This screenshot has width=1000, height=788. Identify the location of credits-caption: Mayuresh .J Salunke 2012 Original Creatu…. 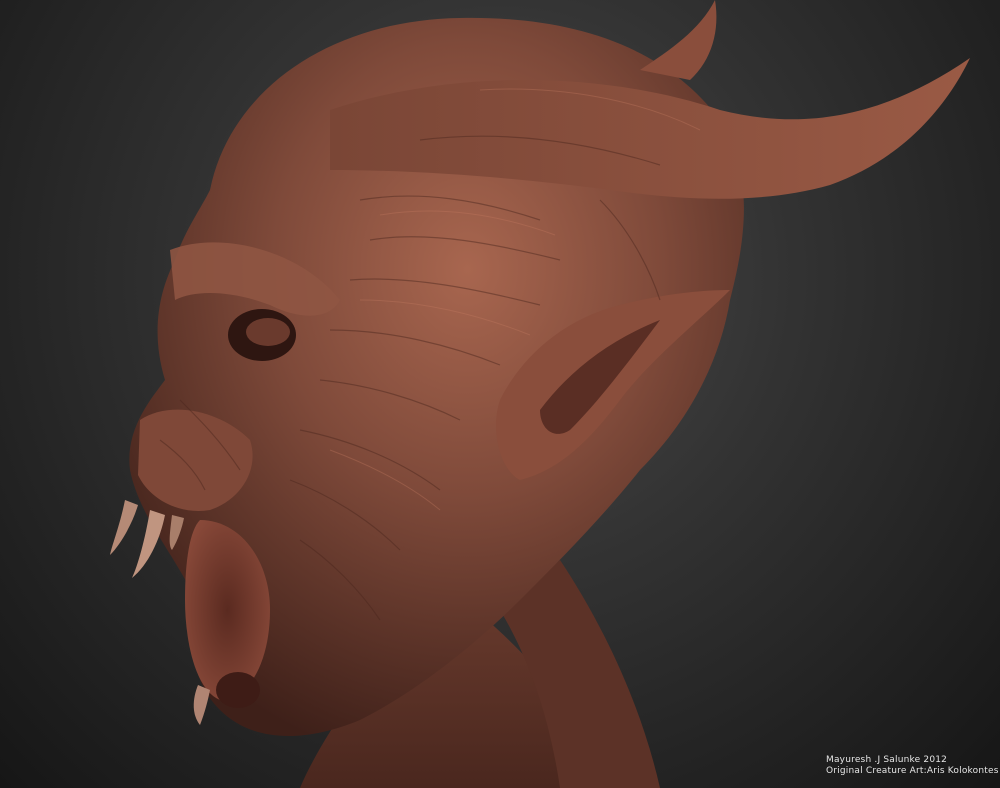
(912, 766).